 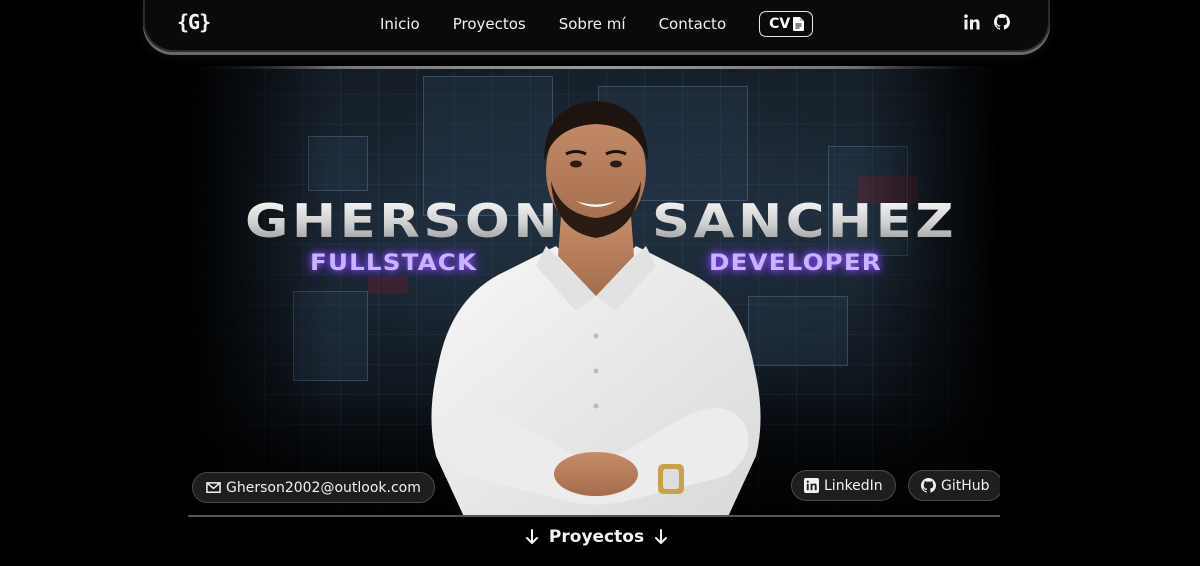 I want to click on nav-link-proyectos: Proyectos, so click(x=489, y=24).